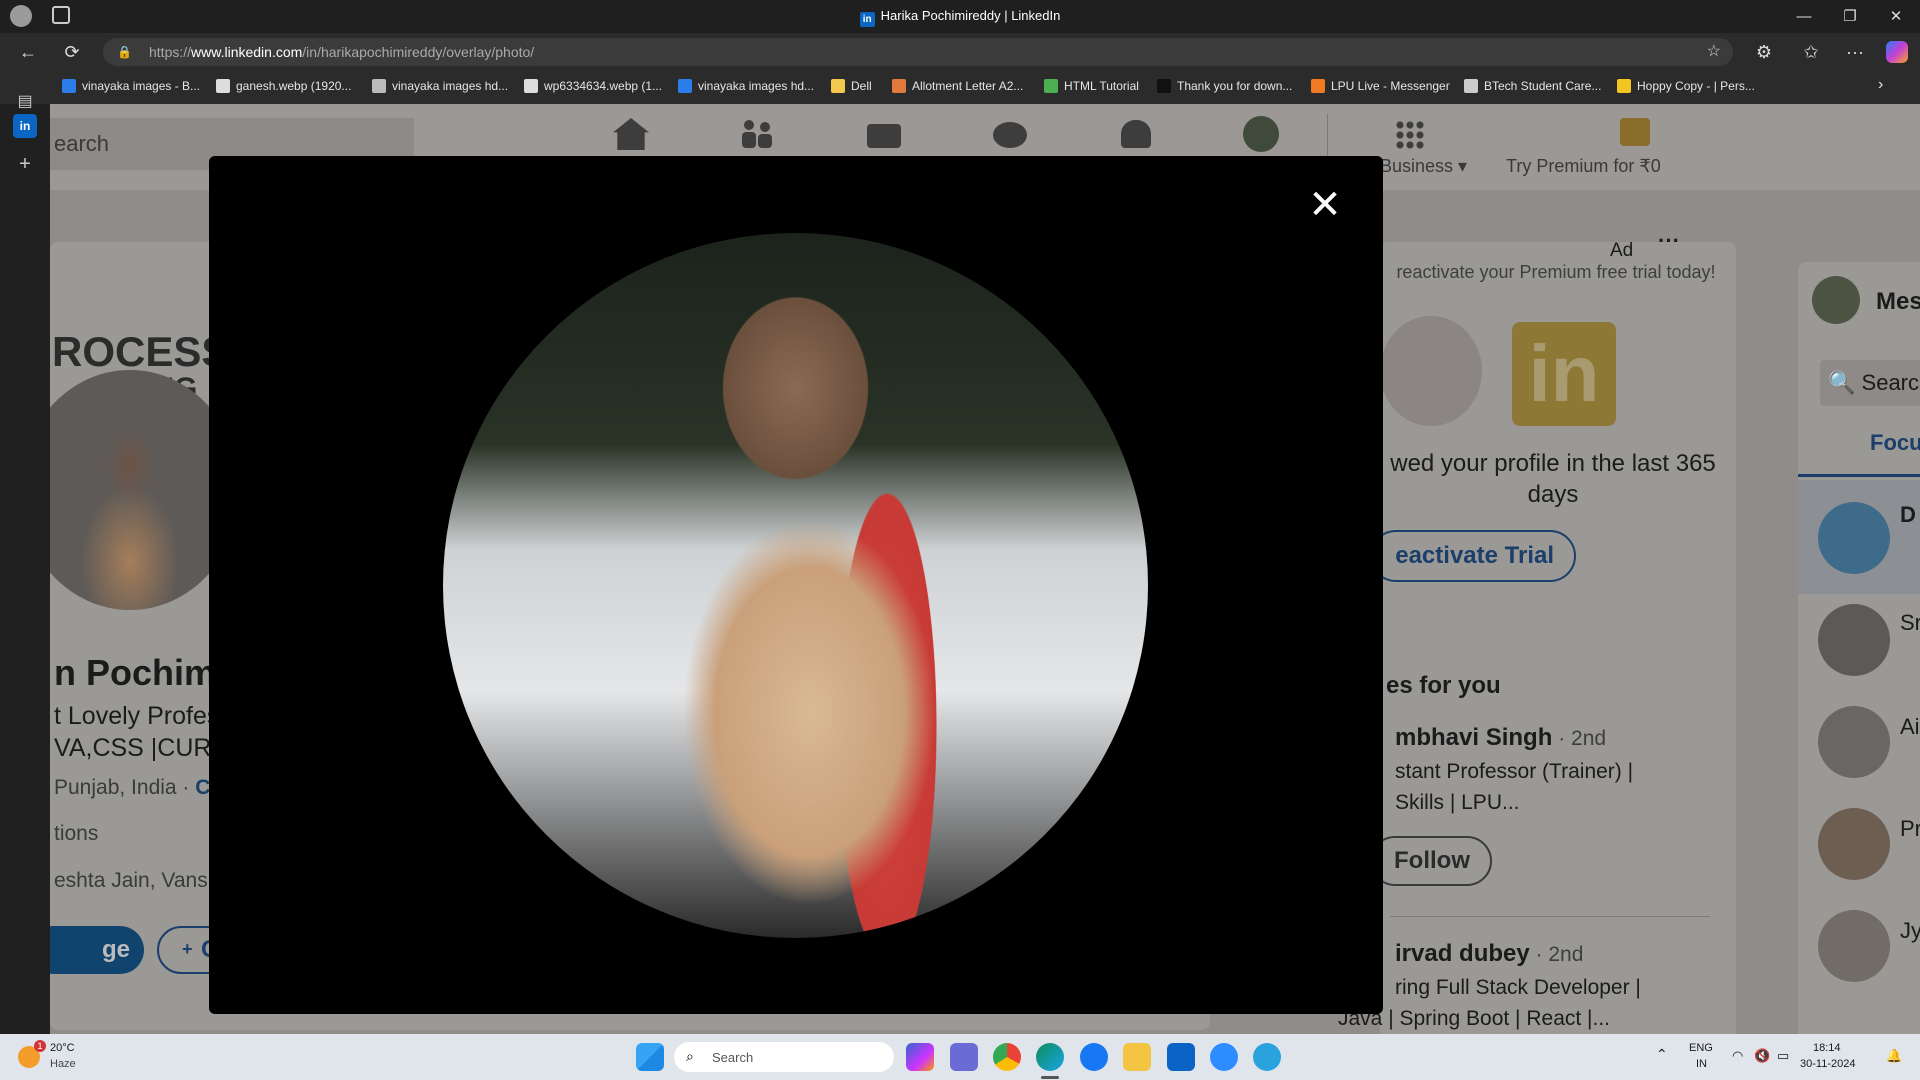 This screenshot has height=1080, width=1920. Describe the element at coordinates (1827, 1048) in the screenshot. I see `clock-time: 18:14` at that location.